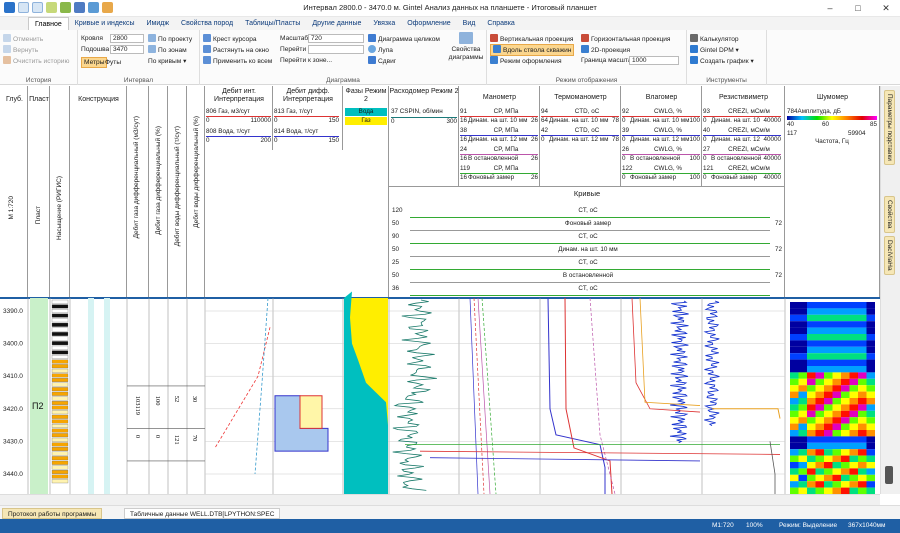 The width and height of the screenshot is (900, 533). What do you see at coordinates (384, 23) in the screenshot?
I see `tab-tie: Увязка` at bounding box center [384, 23].